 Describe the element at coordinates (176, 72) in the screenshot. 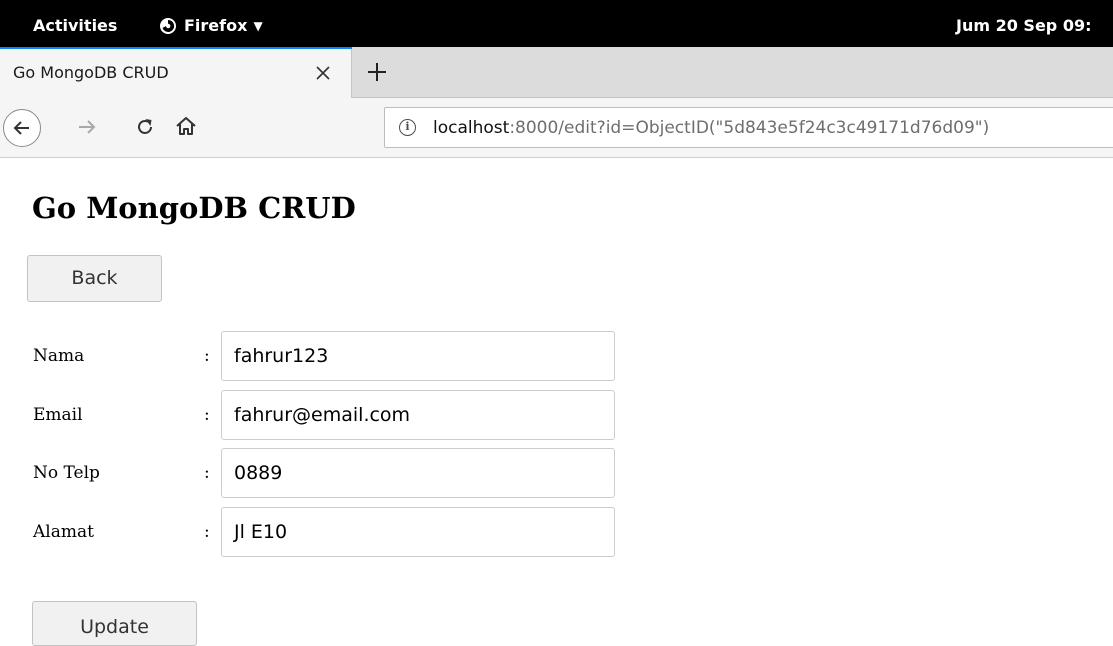

I see `tab-go-mongodb-crud: Go MongoDB CRUD` at that location.